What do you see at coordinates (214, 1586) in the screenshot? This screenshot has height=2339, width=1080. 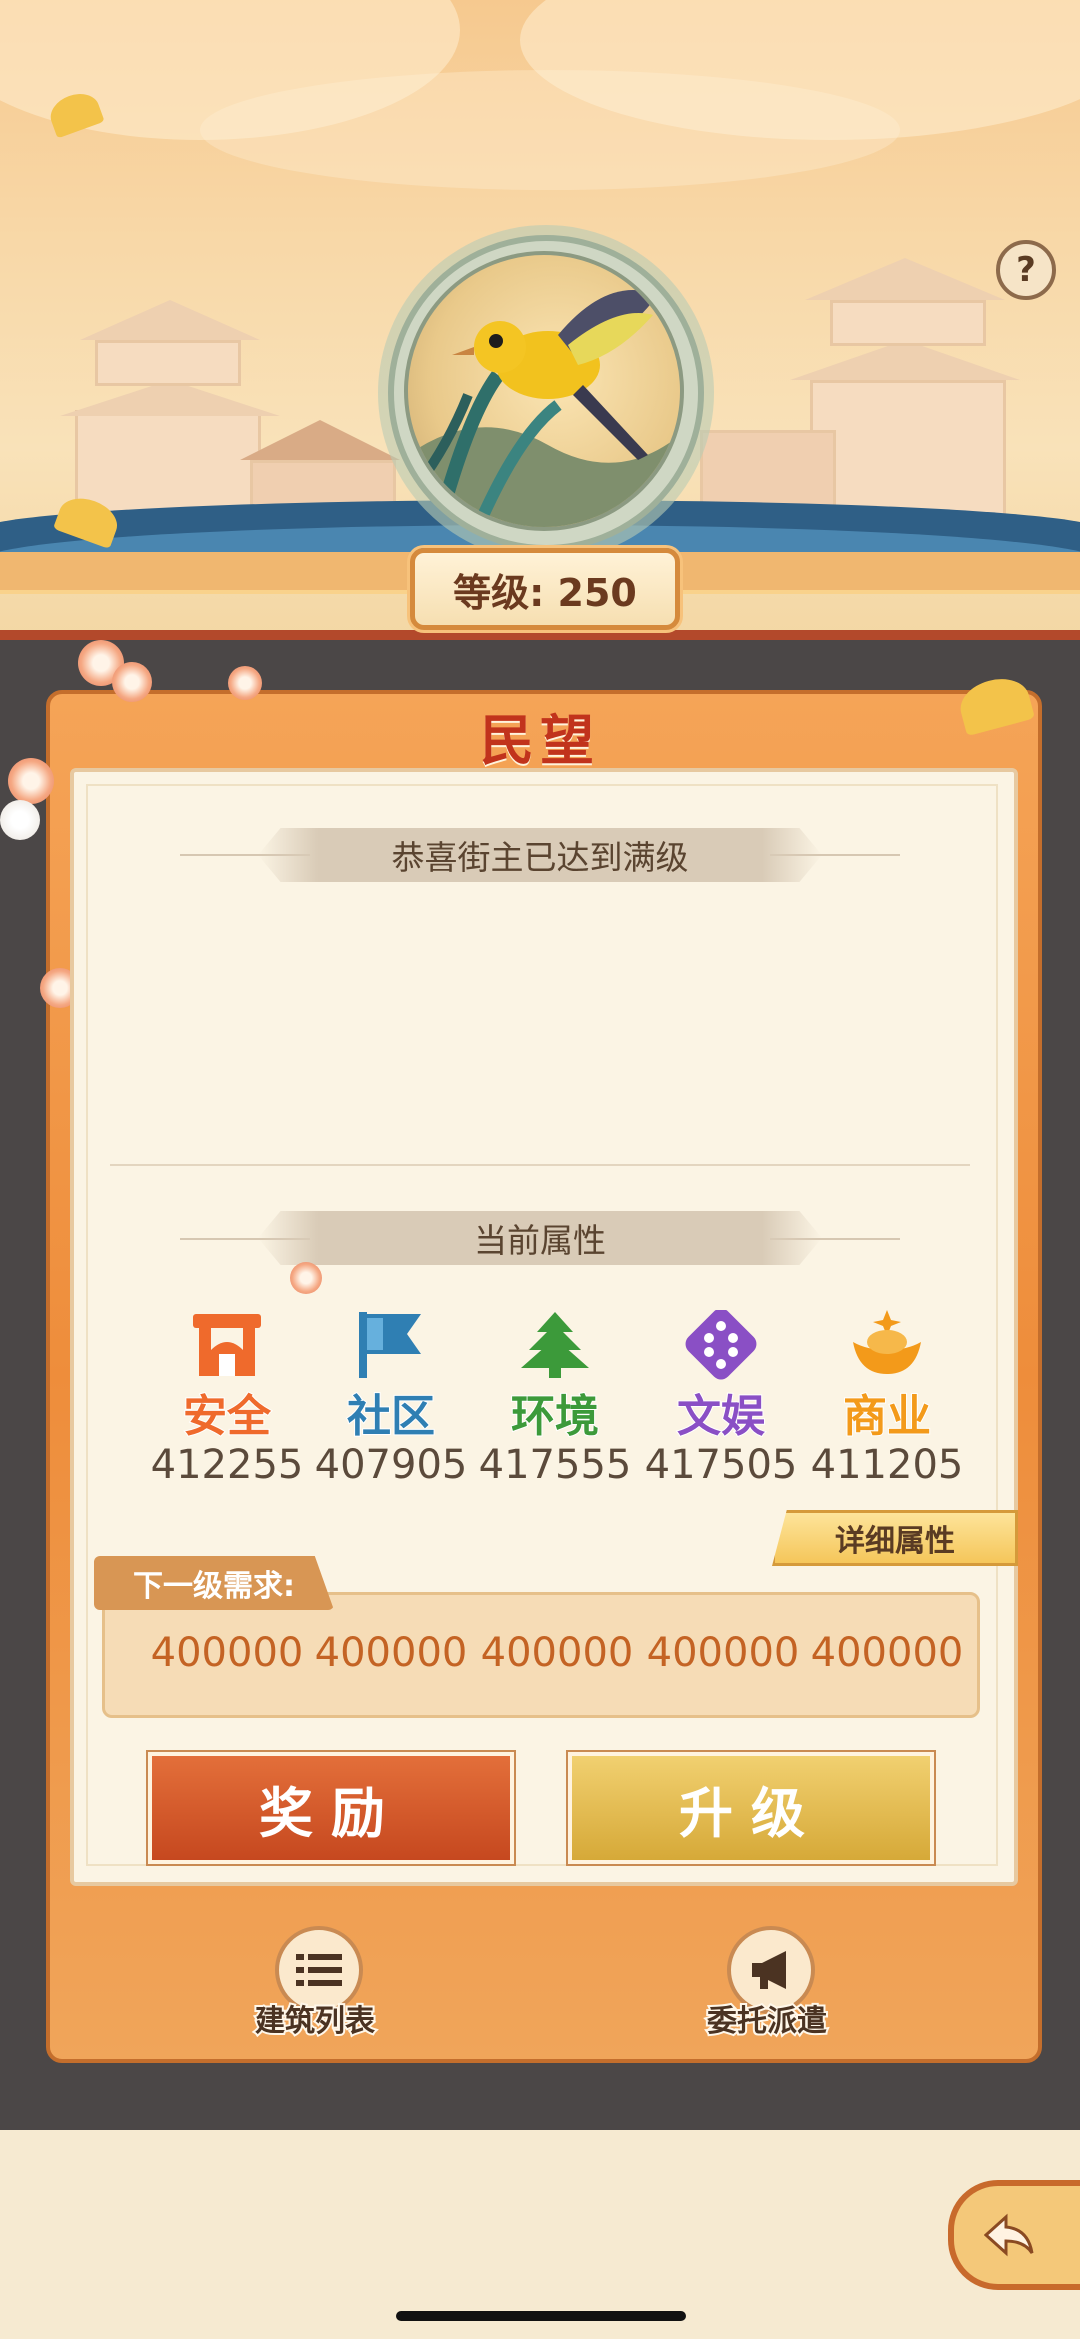 I see `next-level-text: 下一级需求:` at bounding box center [214, 1586].